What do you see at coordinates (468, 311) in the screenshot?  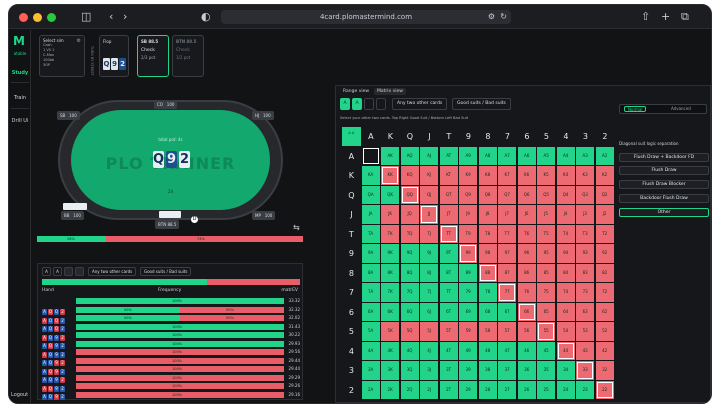 I see `matrix-cell: 69` at bounding box center [468, 311].